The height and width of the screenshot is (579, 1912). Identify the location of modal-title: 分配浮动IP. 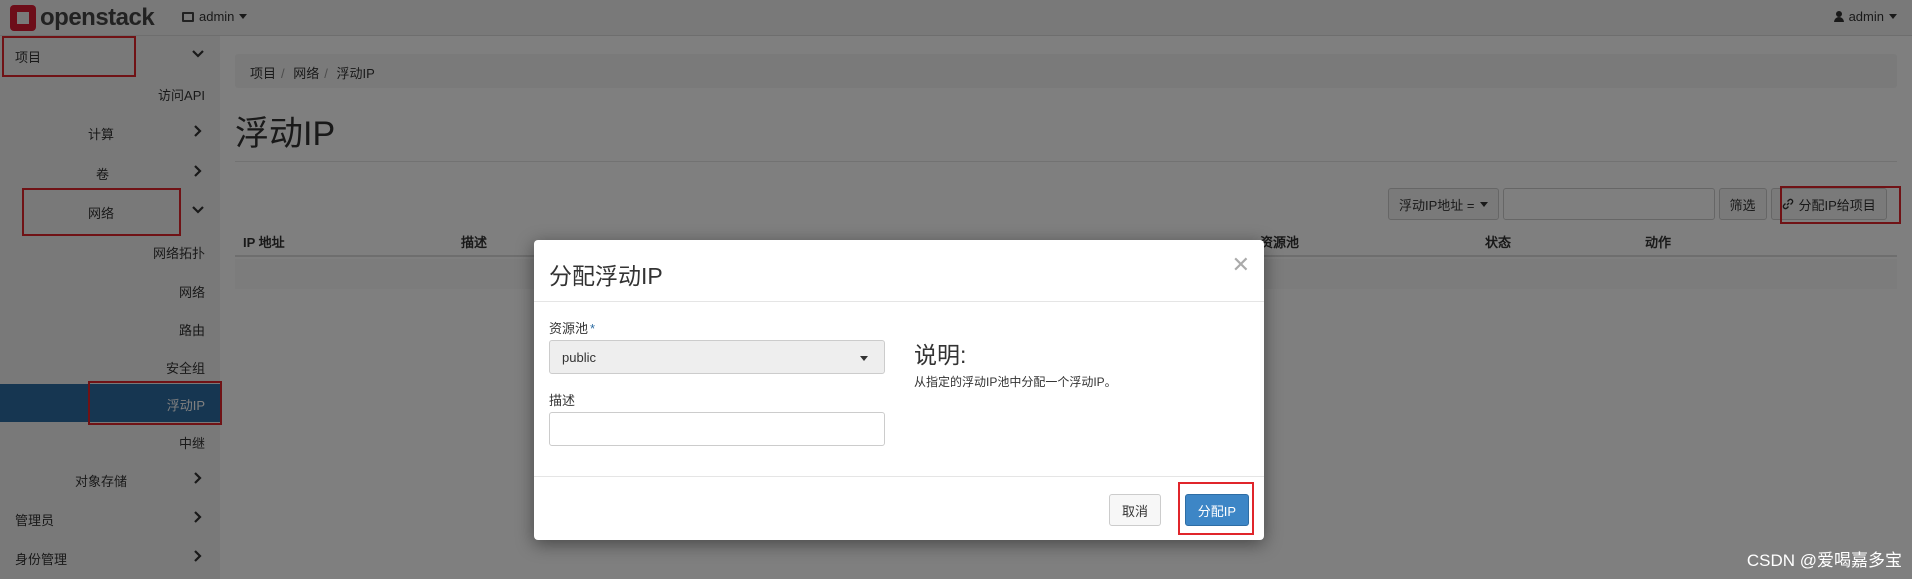
(606, 276).